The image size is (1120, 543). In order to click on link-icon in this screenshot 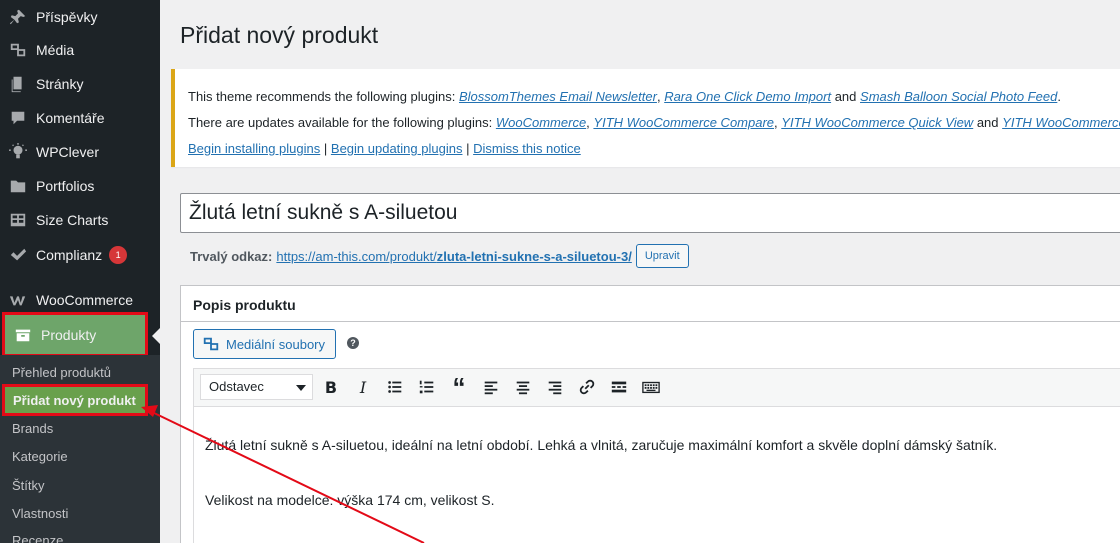, I will do `click(587, 387)`.